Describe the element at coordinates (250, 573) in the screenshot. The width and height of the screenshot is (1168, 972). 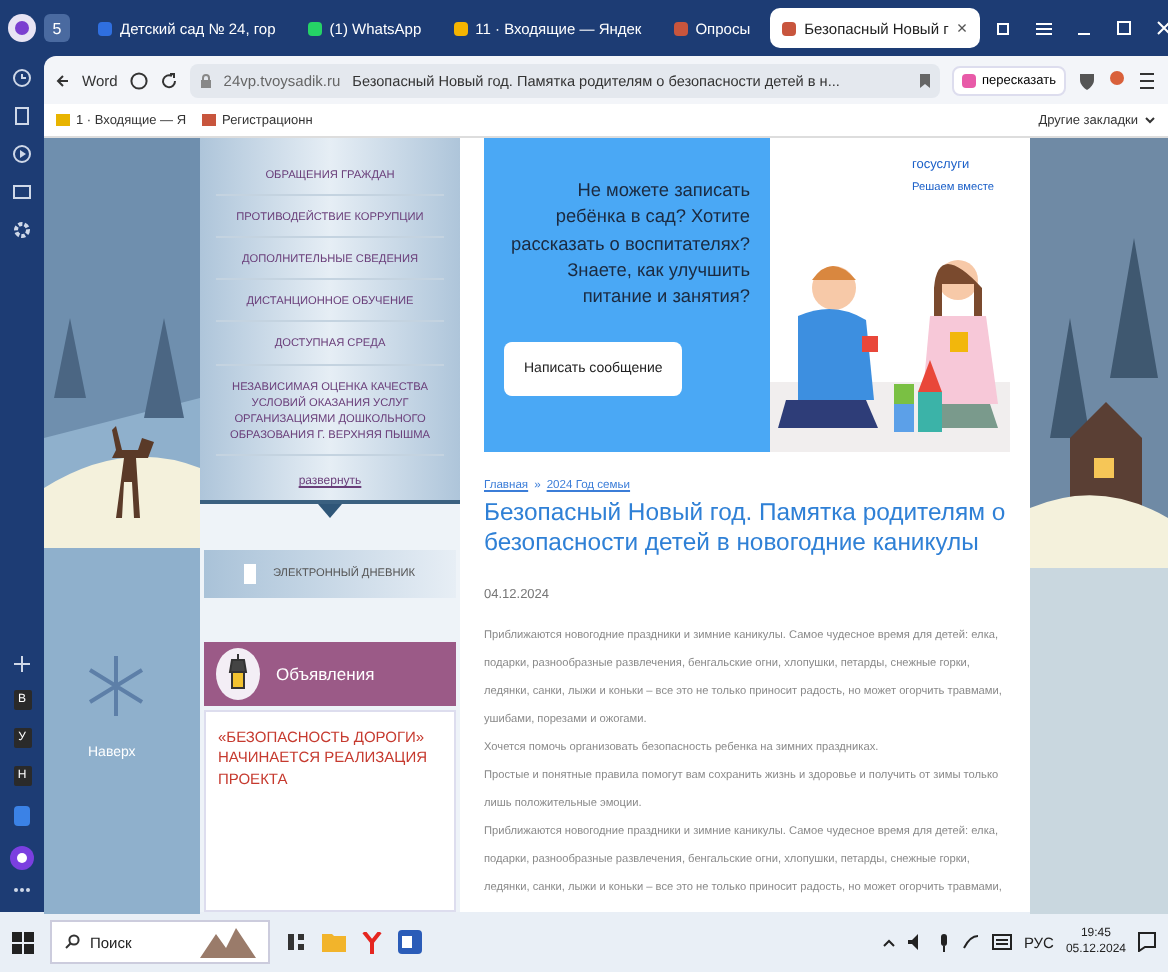
I see `notebook-icon` at that location.